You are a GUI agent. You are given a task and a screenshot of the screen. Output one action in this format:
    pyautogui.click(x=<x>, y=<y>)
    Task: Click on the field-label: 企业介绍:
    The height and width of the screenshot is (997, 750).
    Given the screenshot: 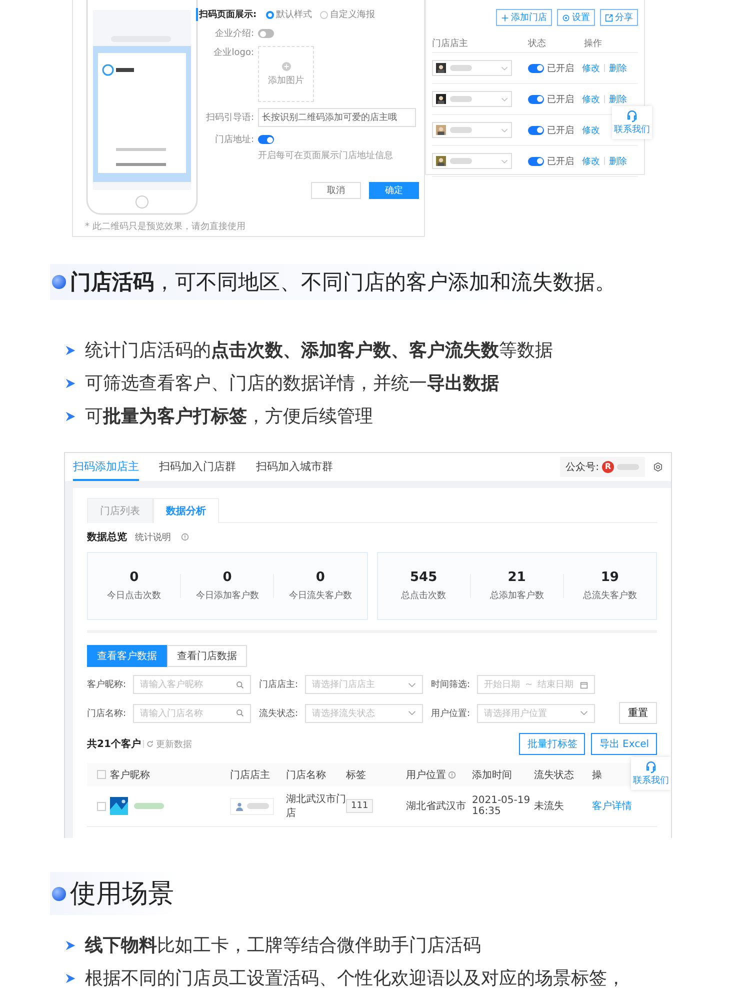 What is the action you would take?
    pyautogui.click(x=234, y=34)
    